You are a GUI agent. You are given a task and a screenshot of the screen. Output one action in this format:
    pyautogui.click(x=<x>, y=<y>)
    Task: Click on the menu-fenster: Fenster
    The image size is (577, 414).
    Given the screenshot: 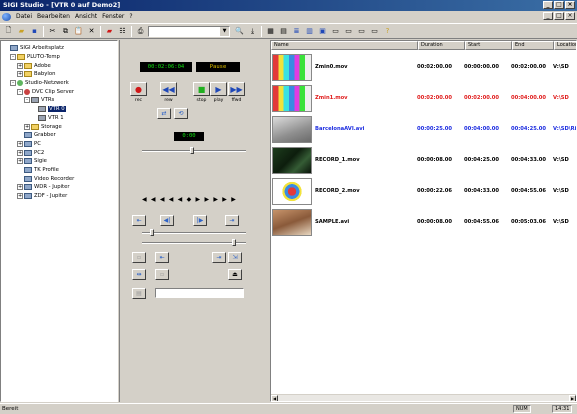 What is the action you would take?
    pyautogui.click(x=113, y=16)
    